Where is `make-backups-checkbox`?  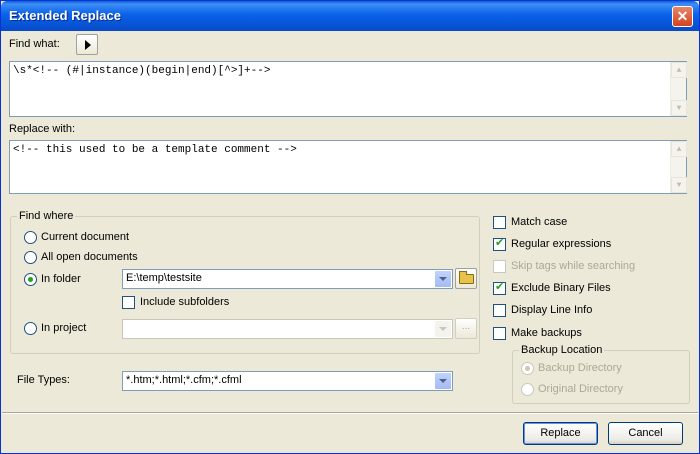
make-backups-checkbox is located at coordinates (499, 333).